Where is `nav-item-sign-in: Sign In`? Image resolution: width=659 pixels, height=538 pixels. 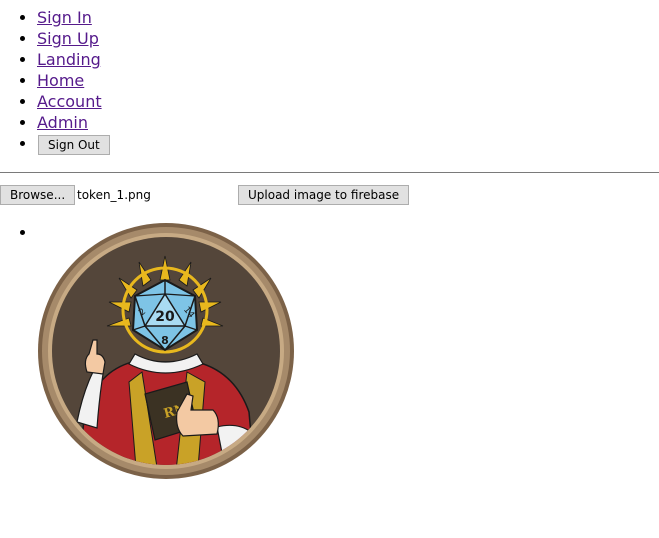 nav-item-sign-in: Sign In is located at coordinates (73, 17).